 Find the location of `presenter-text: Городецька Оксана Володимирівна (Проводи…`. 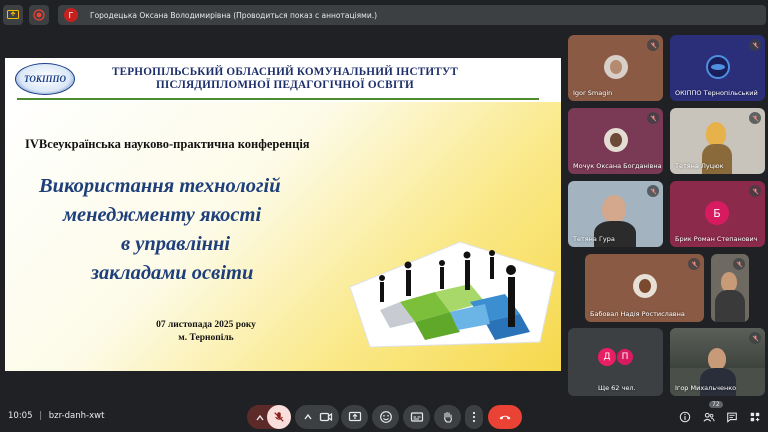

presenter-text: Городецька Оксана Володимирівна (Проводи… is located at coordinates (234, 15).